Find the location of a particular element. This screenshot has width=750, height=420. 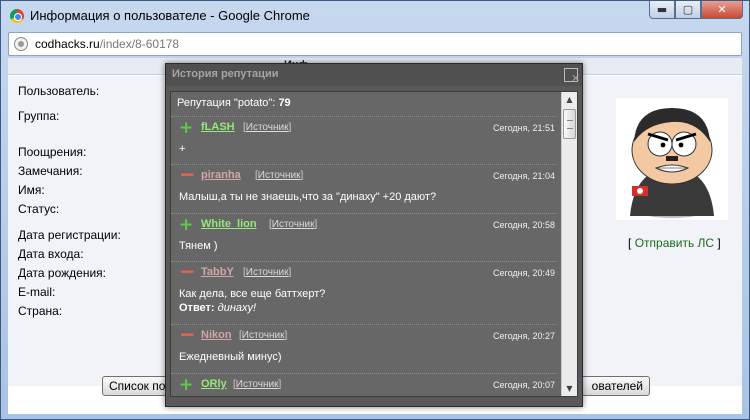

scroll-up-arrow-icon: ▲ is located at coordinates (569, 99).